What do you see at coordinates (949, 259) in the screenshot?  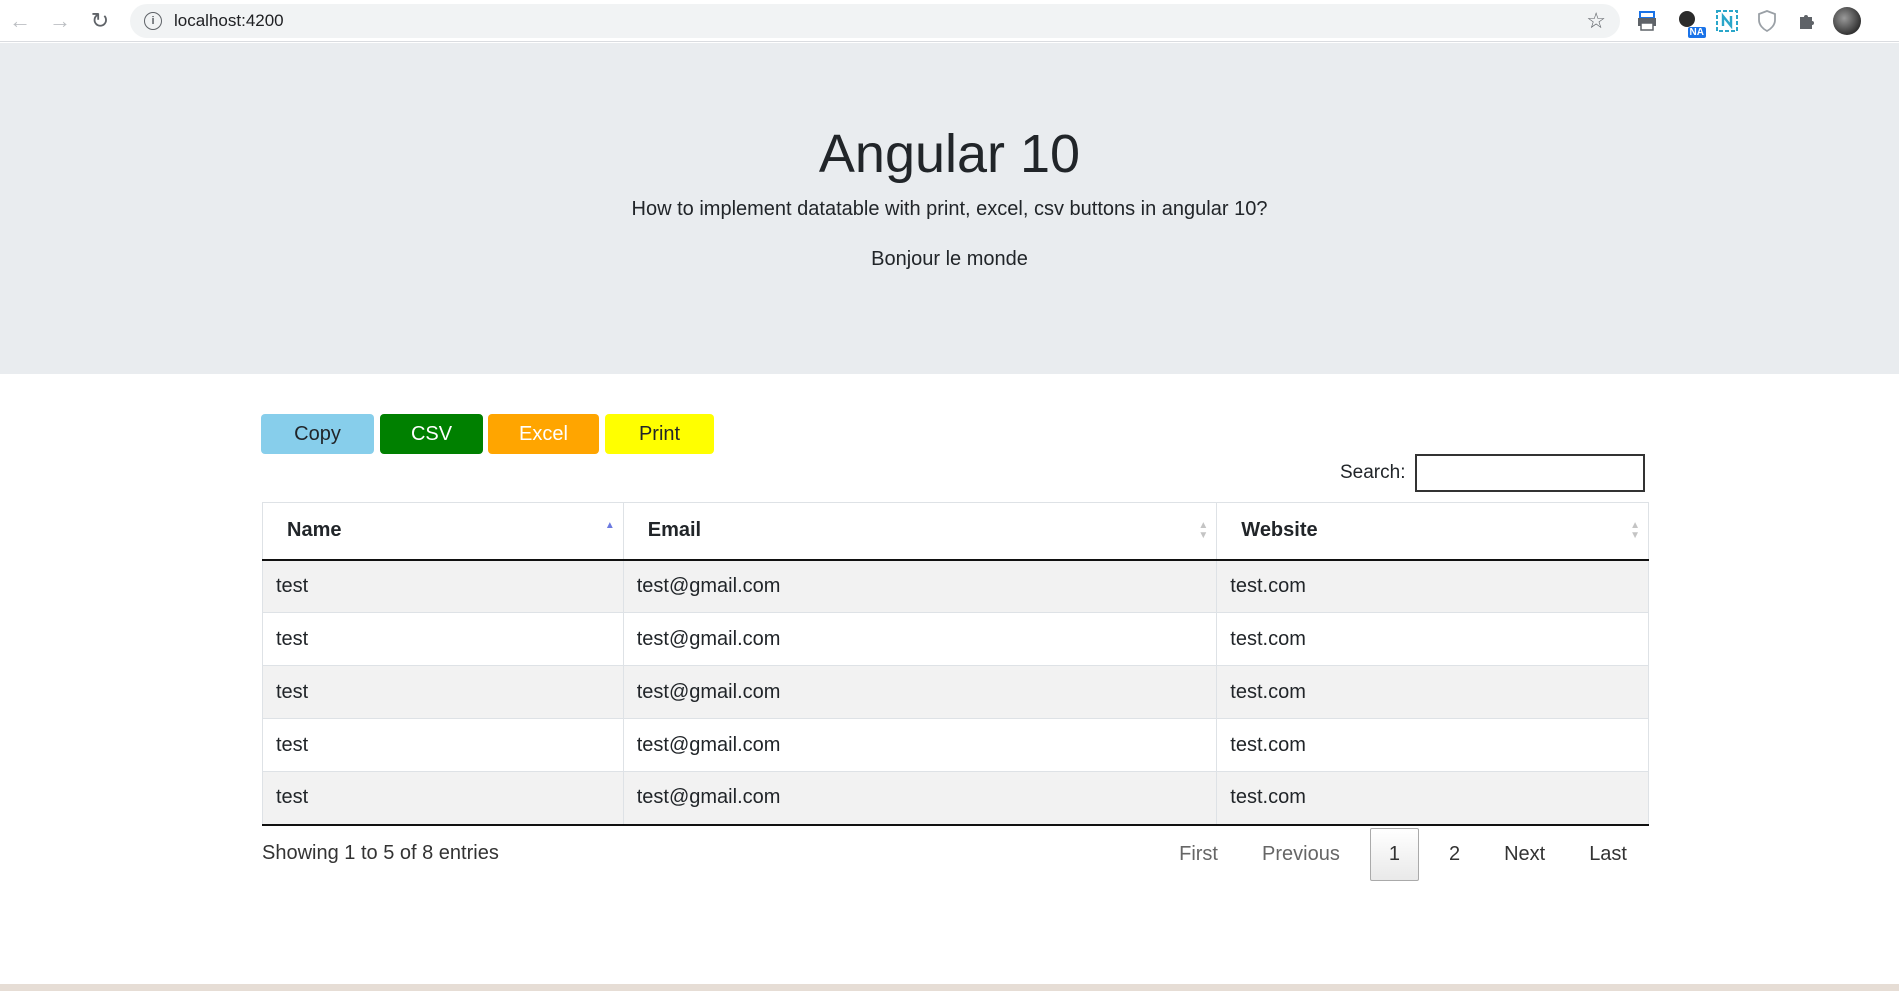 I see `greeting-text: Bonjour le monde` at bounding box center [949, 259].